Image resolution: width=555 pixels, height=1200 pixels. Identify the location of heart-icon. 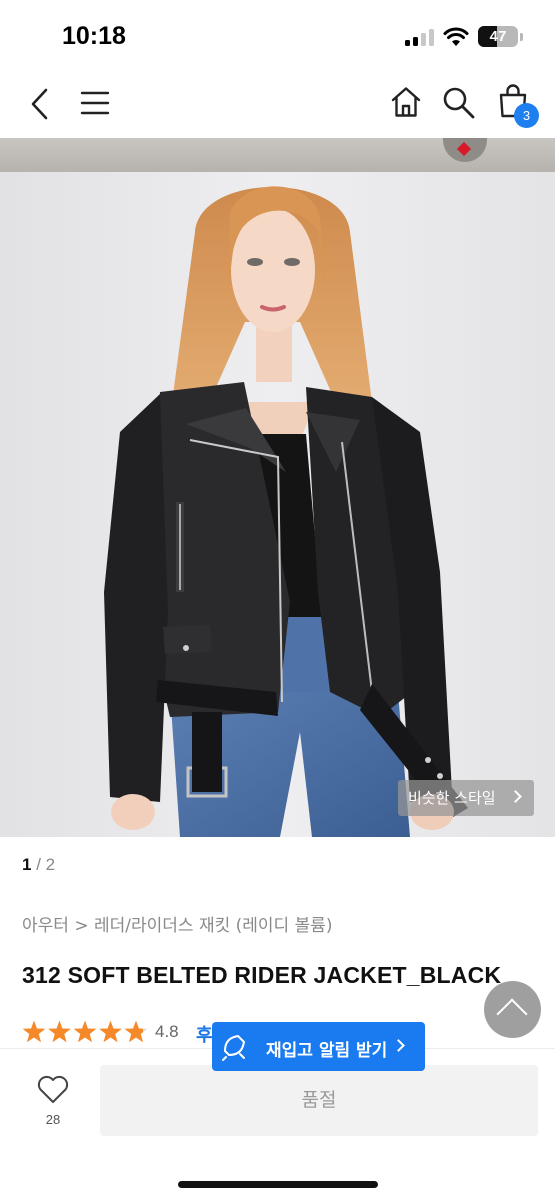
(465, 150).